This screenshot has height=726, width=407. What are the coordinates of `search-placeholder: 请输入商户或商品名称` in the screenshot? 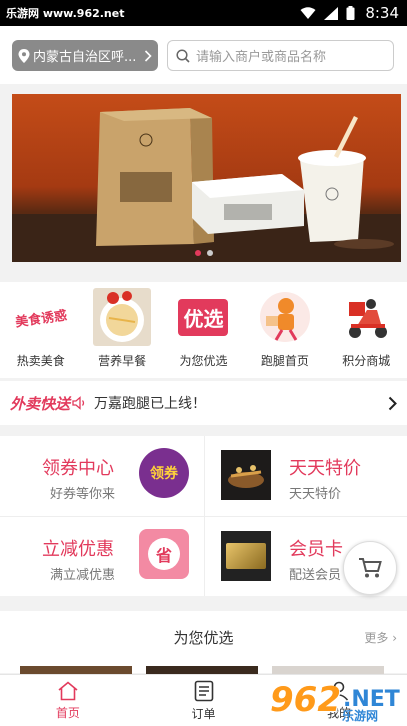 It's located at (261, 57).